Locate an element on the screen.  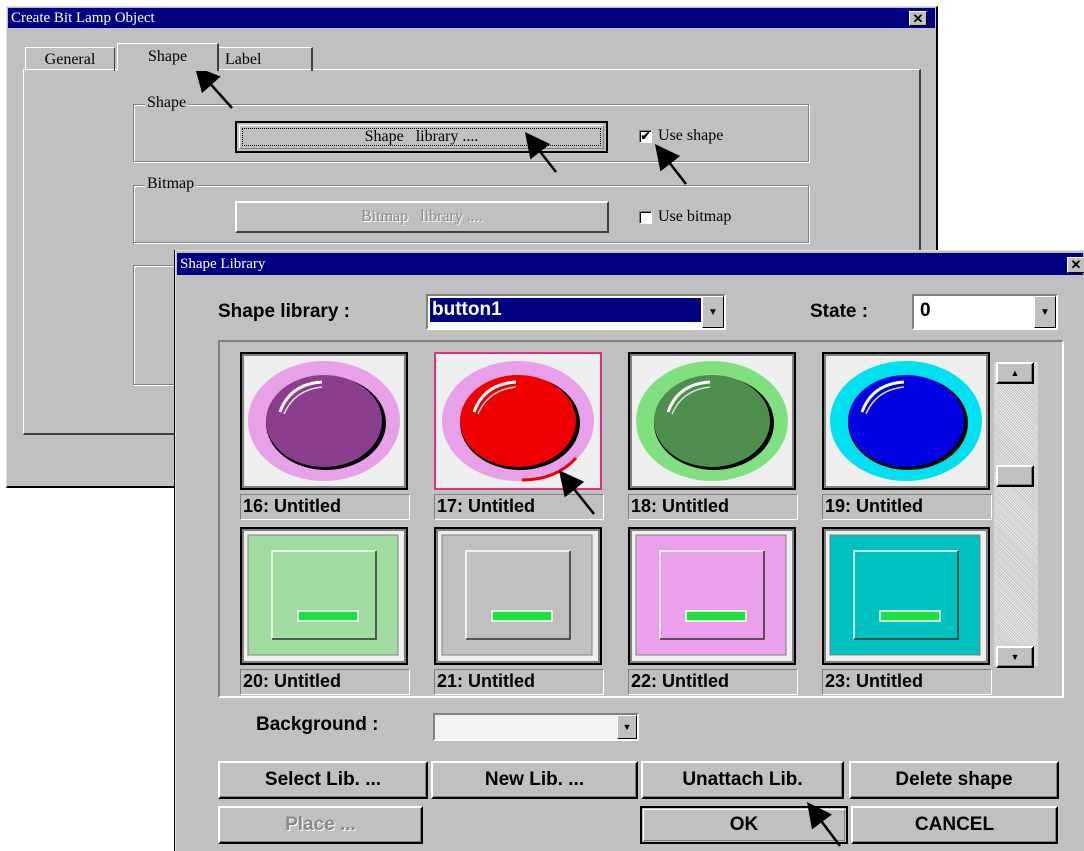
shape-library-value: button1 is located at coordinates (565, 310).